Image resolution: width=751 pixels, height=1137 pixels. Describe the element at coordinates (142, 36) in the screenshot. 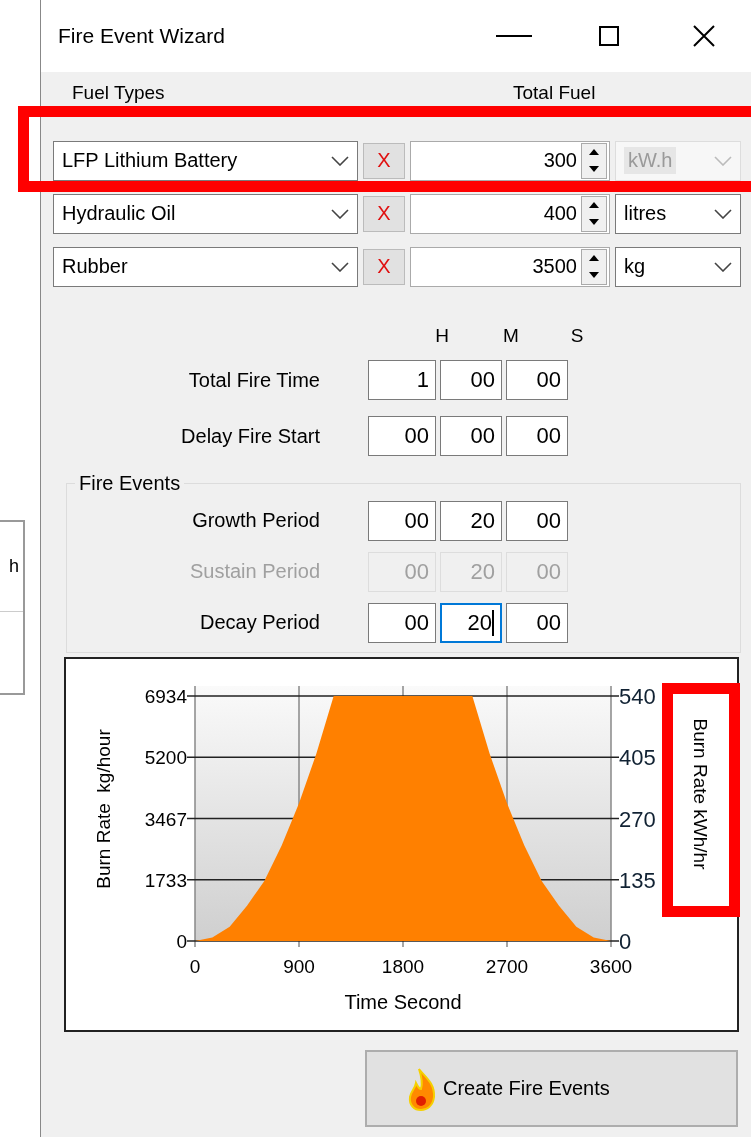

I see `window-title: Fire Event Wizard` at that location.